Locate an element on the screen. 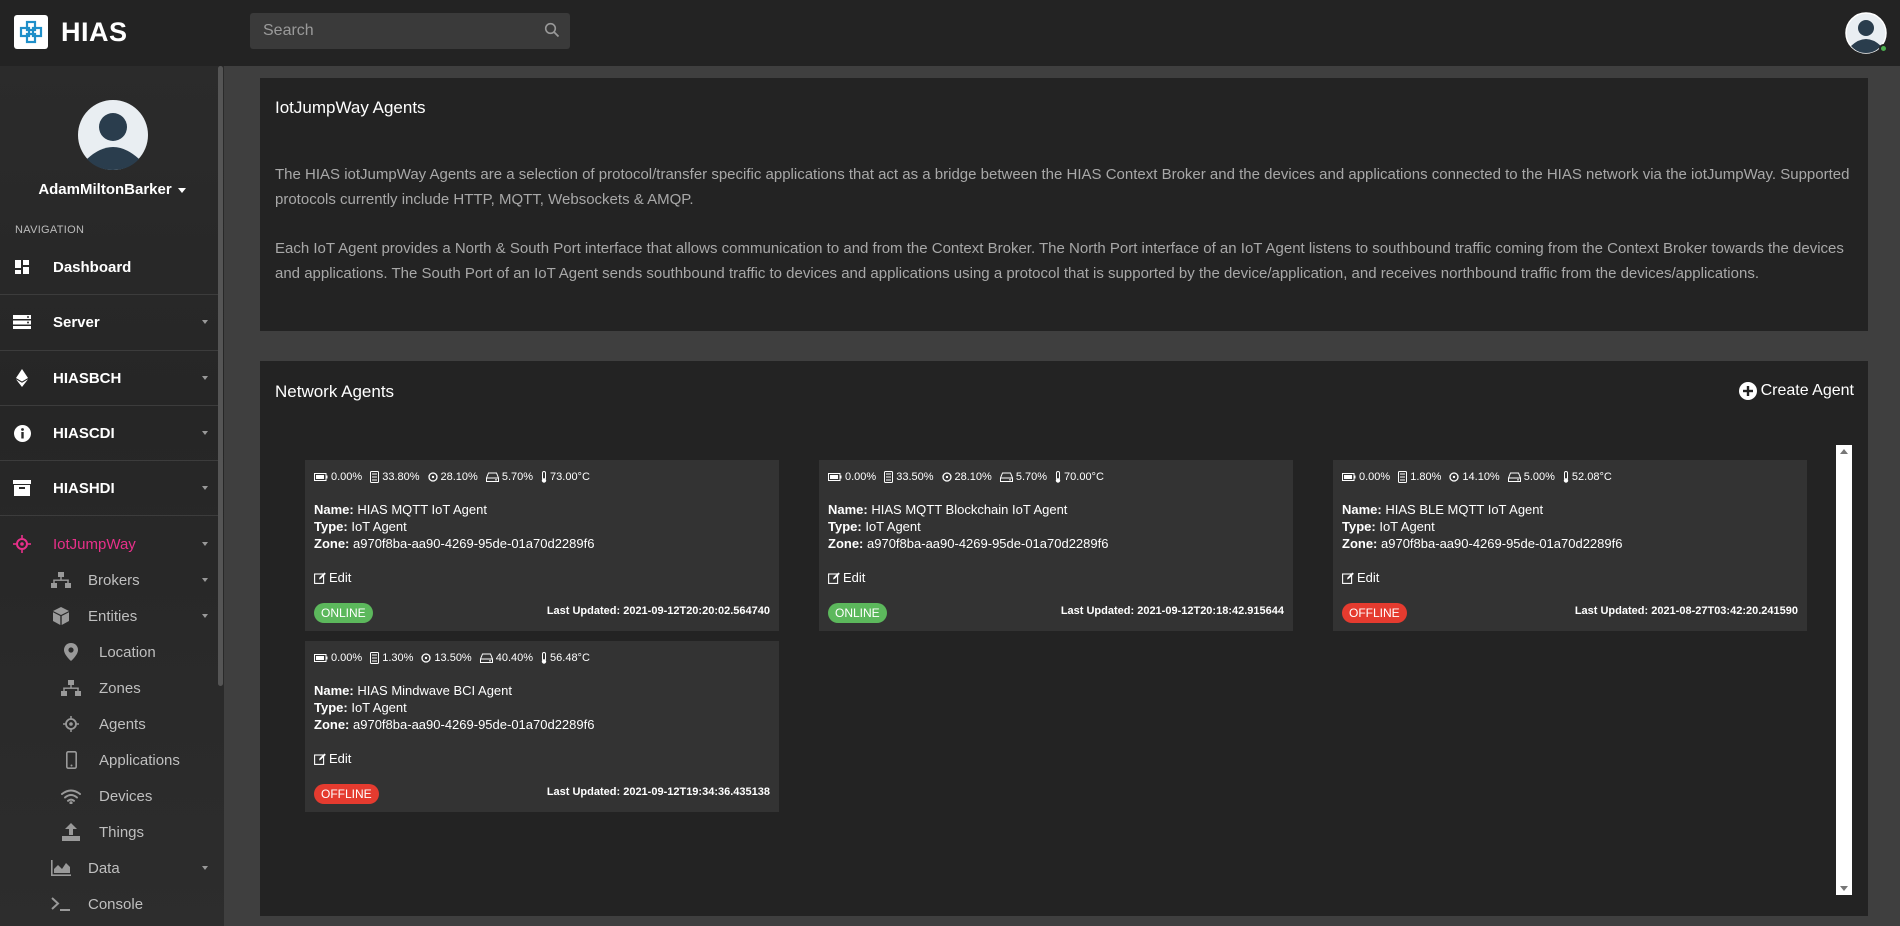 The height and width of the screenshot is (926, 1900). agent-name-field: Name: HIAS BLE MQTT IoT Agent is located at coordinates (1442, 509).